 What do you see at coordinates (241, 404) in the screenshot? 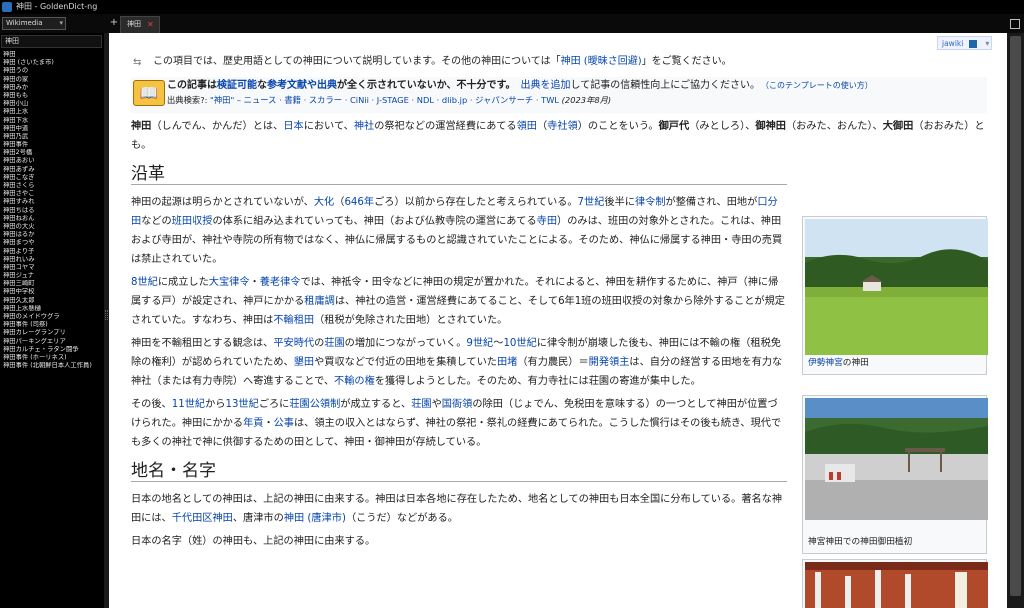
I see `link: 13世紀` at bounding box center [241, 404].